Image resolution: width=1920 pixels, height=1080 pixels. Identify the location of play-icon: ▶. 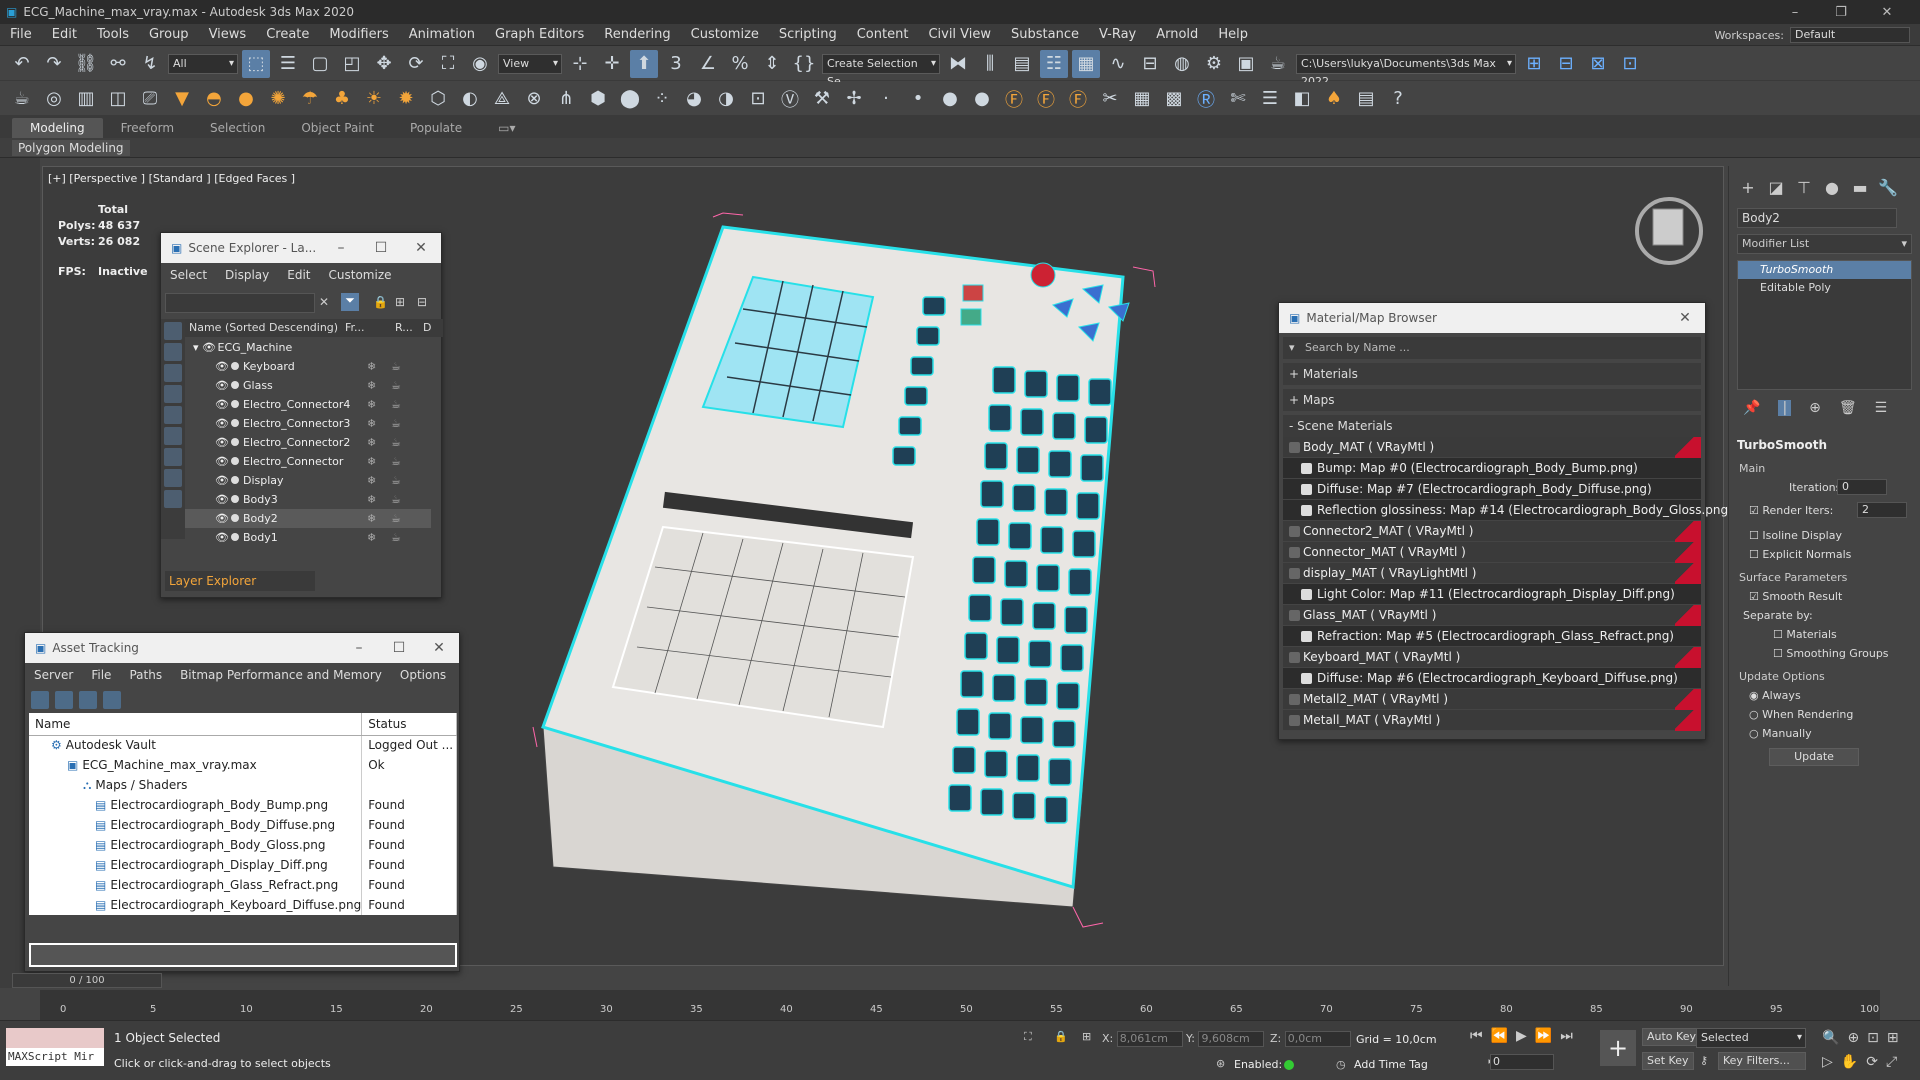
(1521, 1036).